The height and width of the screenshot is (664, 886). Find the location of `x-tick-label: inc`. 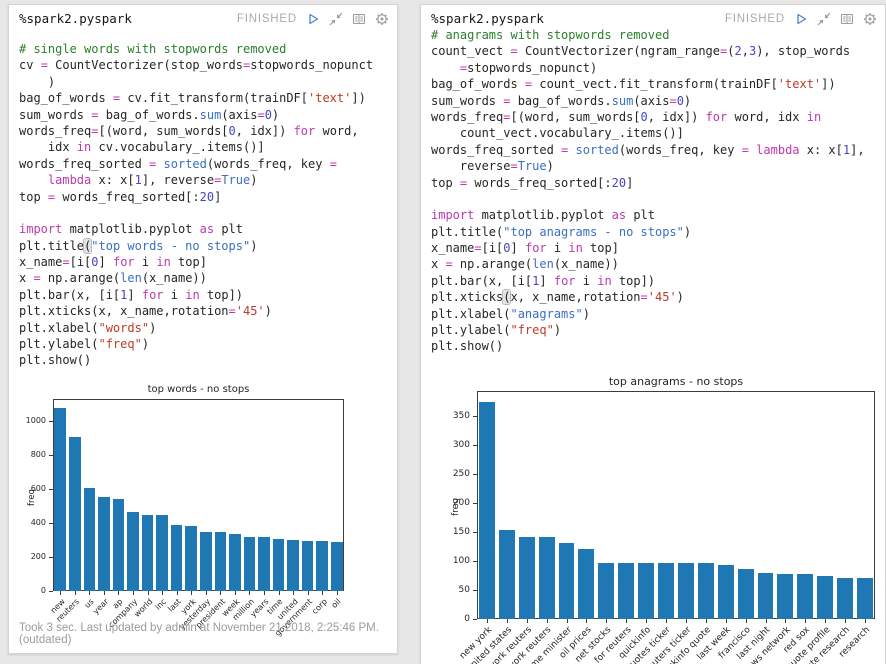

x-tick-label: inc is located at coordinates (161, 604).